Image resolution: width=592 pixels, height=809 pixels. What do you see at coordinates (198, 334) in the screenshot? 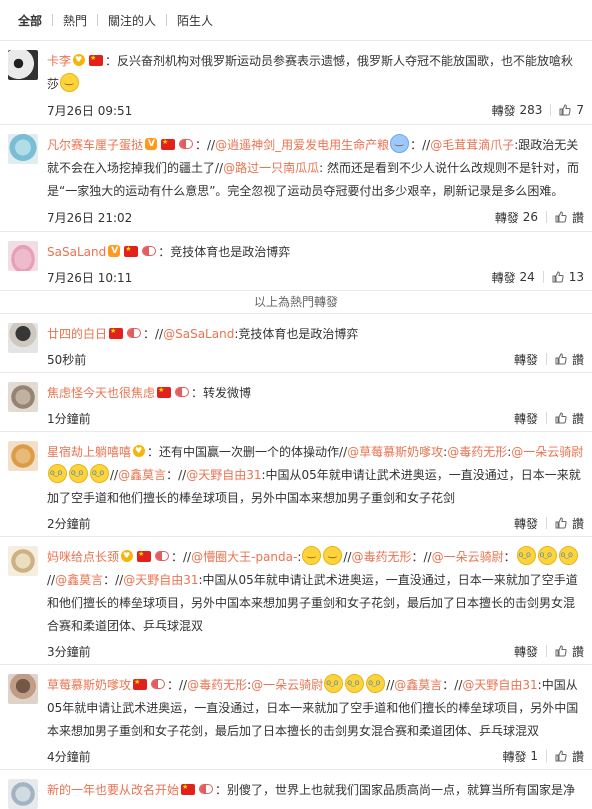
I see `mention-link: @SaSaLand` at bounding box center [198, 334].